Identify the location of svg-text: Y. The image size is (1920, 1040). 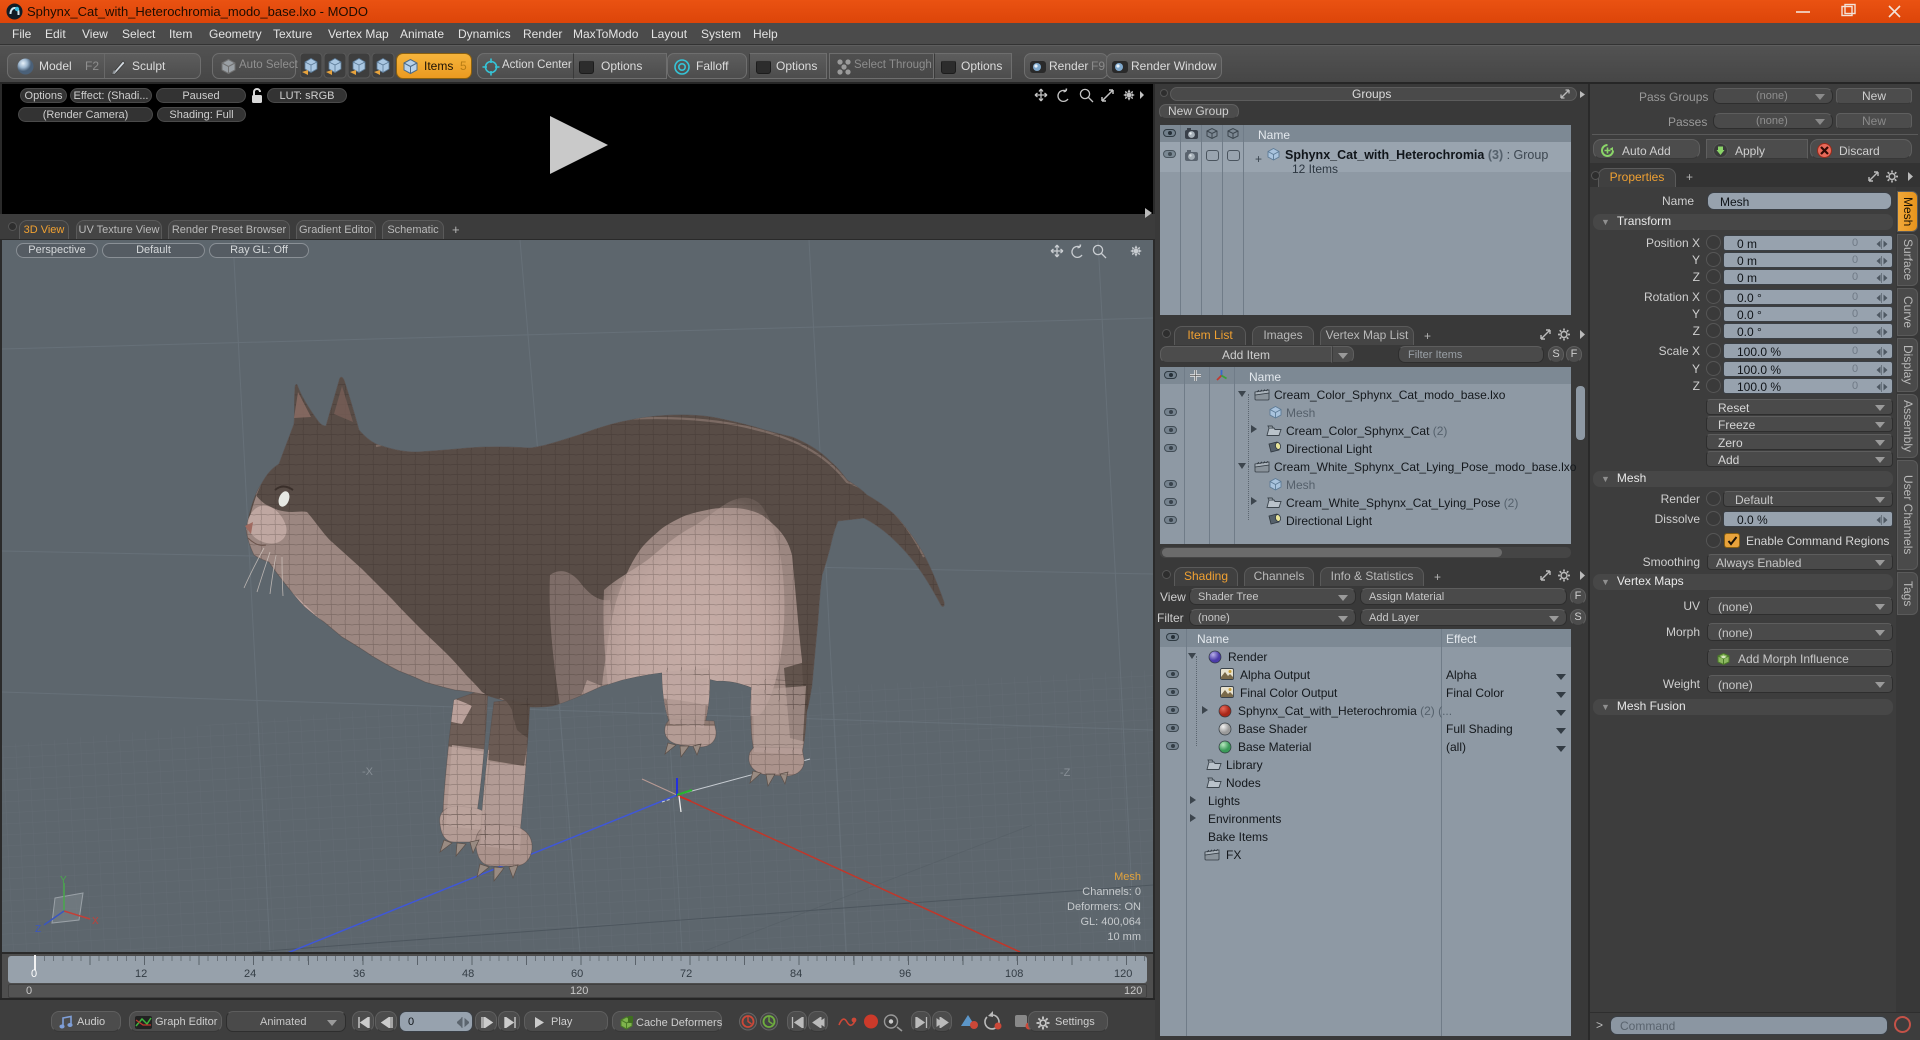
(63, 880).